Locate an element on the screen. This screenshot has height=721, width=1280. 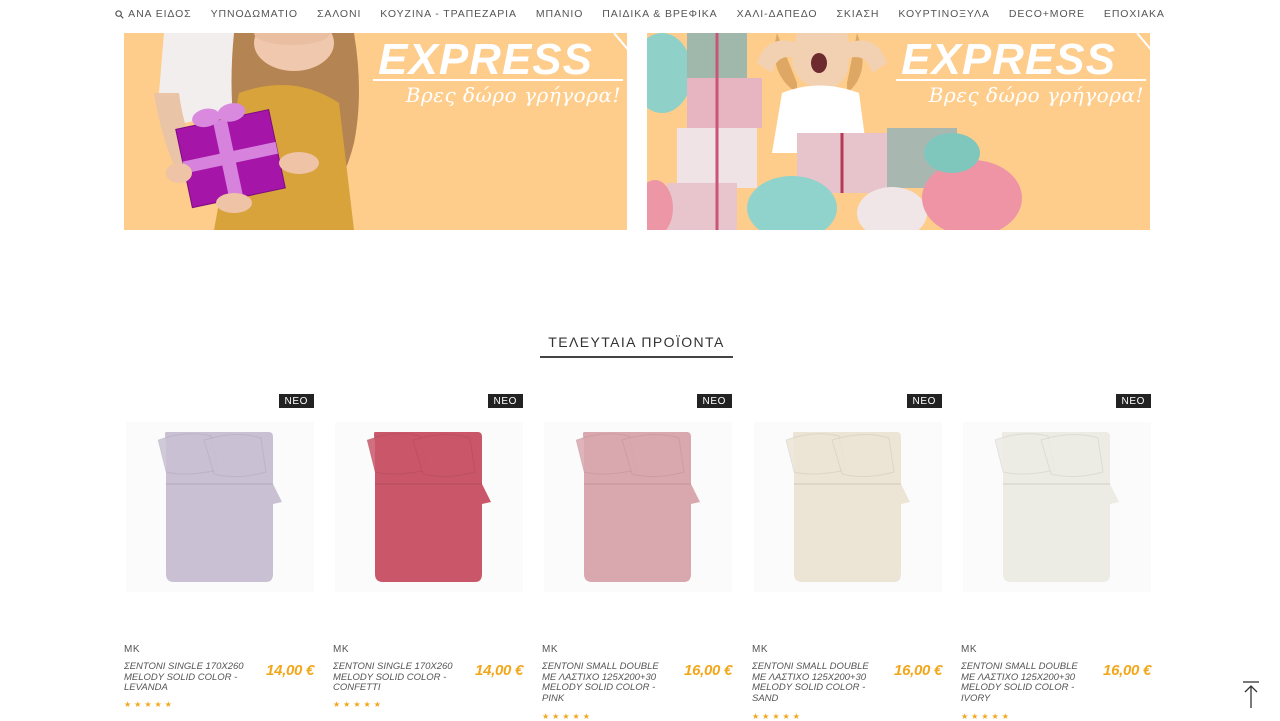
back-to-top-button is located at coordinates (1251, 695).